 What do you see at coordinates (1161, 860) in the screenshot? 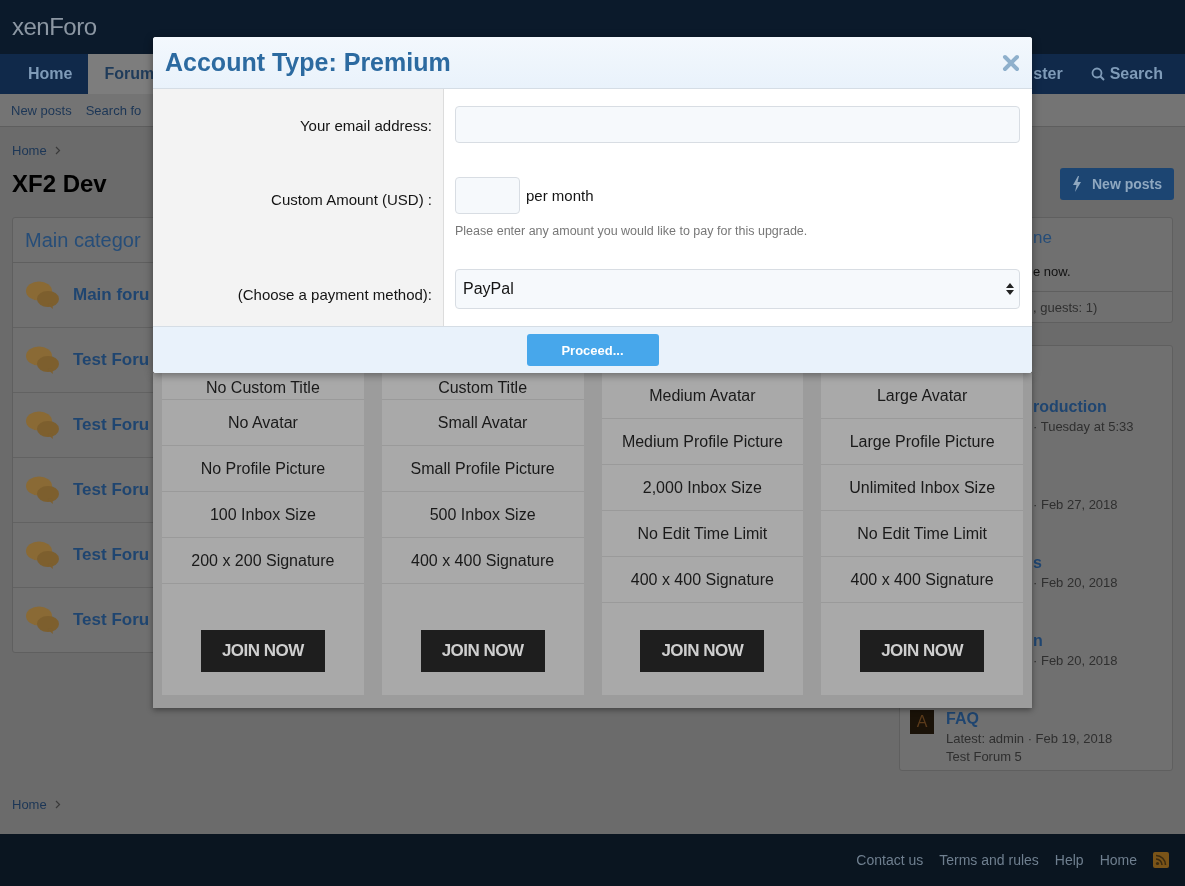
I see `rss-icon` at bounding box center [1161, 860].